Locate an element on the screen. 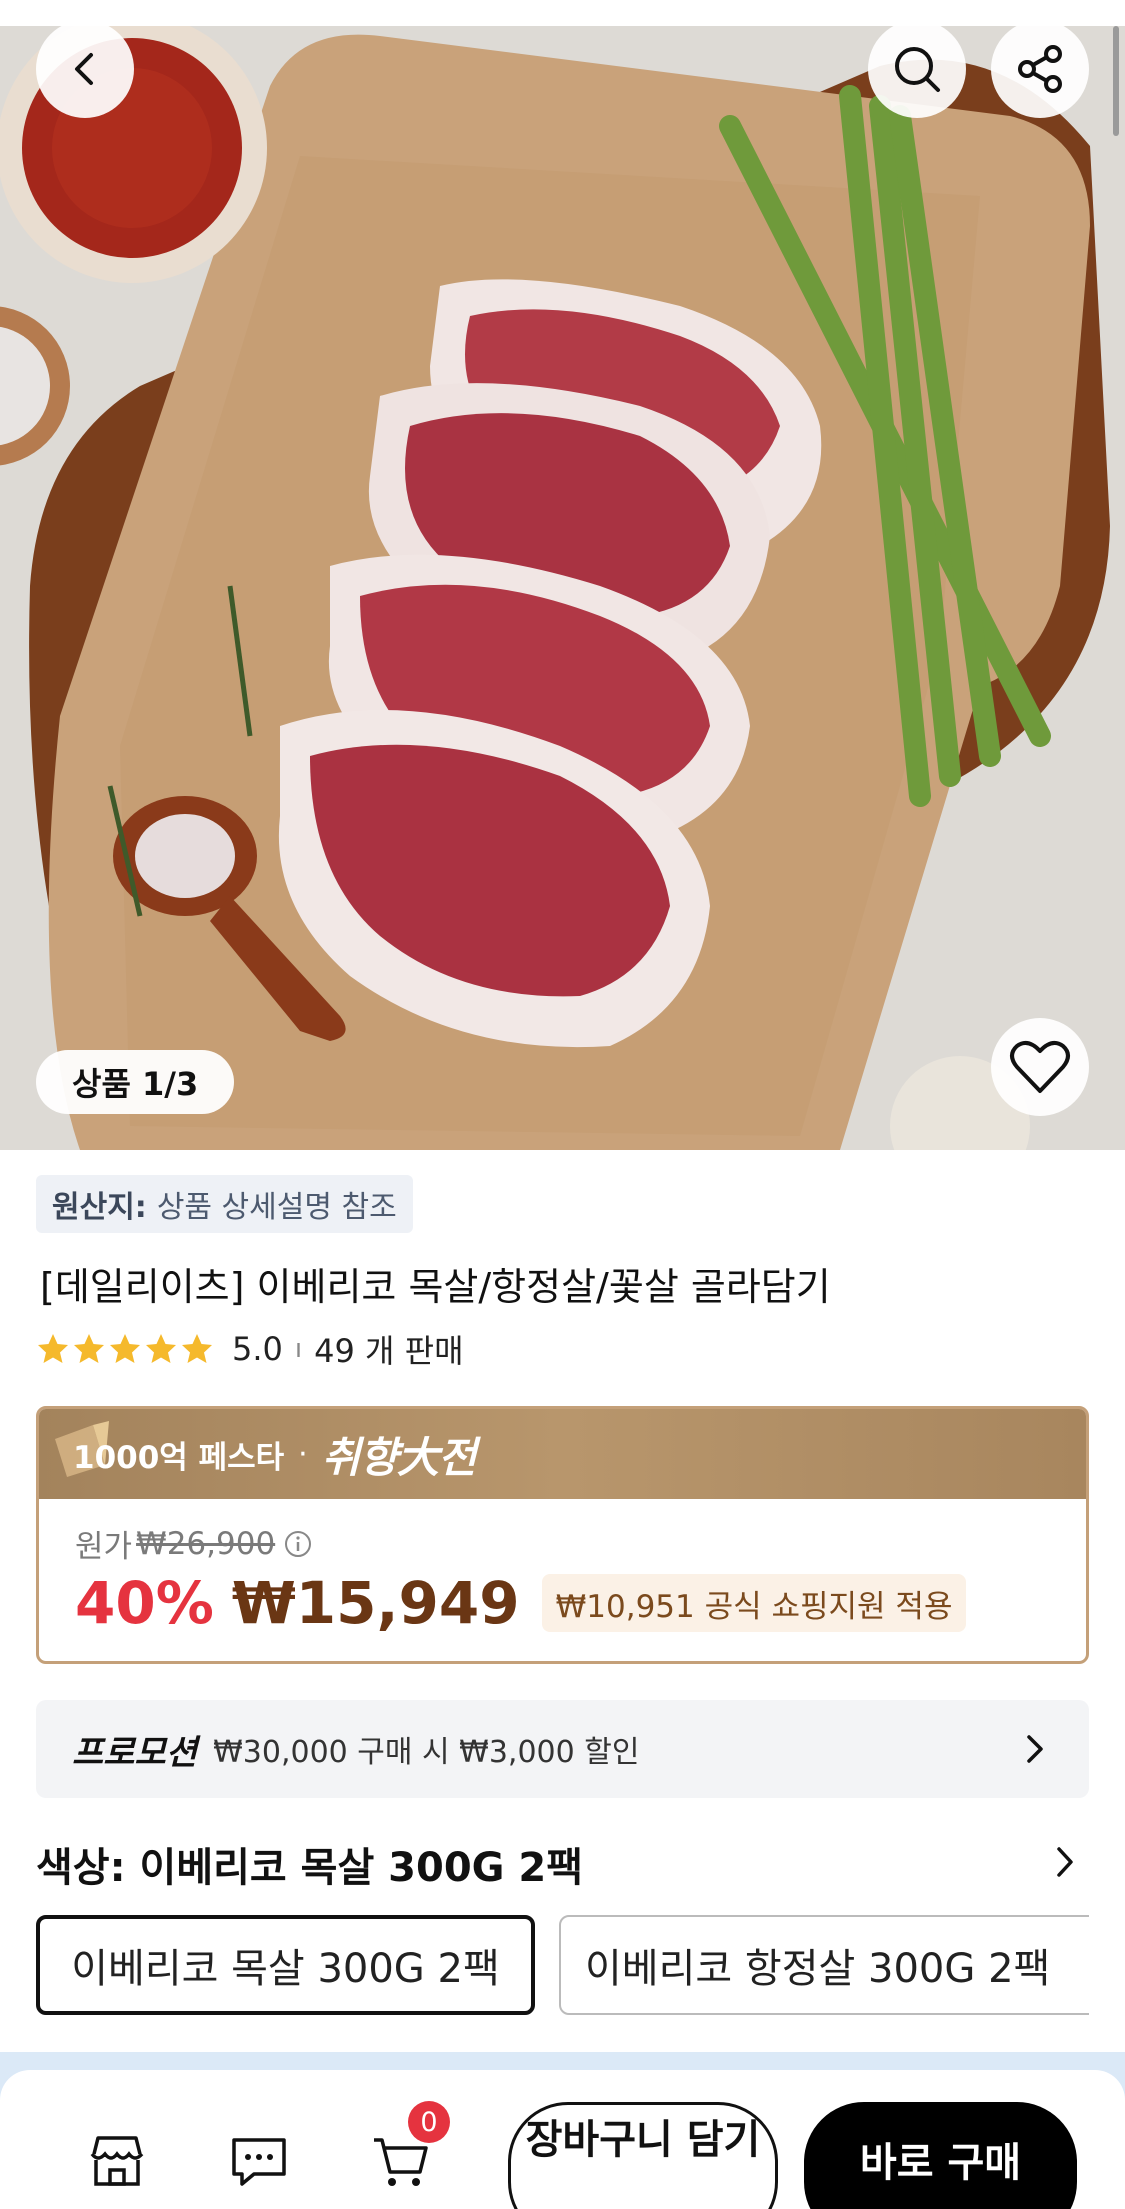 Image resolution: width=1125 pixels, height=2209 pixels. share-icon is located at coordinates (1040, 69).